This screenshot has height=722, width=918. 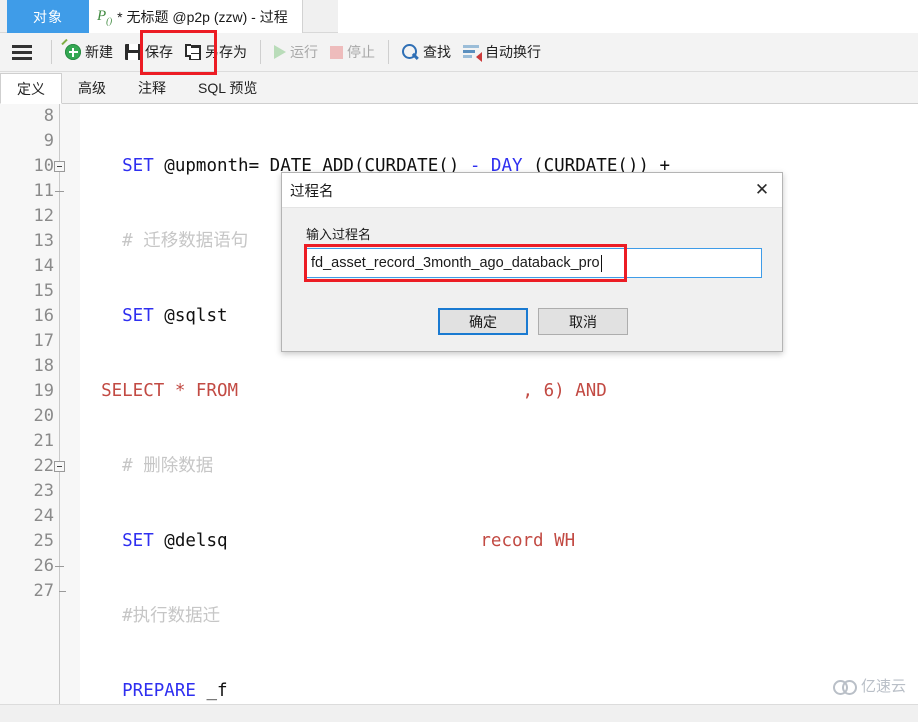 I want to click on line-number: 24, so click(x=43, y=516).